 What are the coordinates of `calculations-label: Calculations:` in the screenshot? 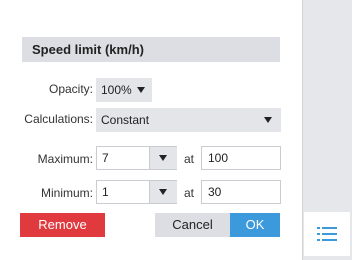 It's located at (58, 119).